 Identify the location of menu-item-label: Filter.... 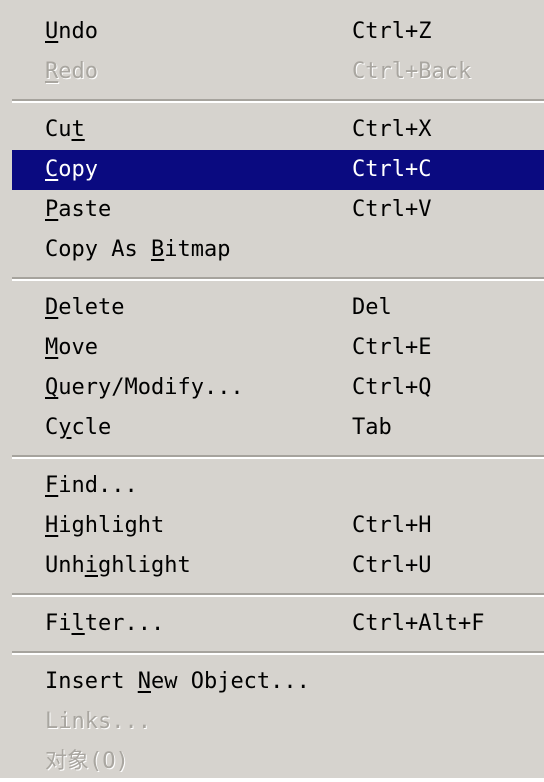
(105, 623).